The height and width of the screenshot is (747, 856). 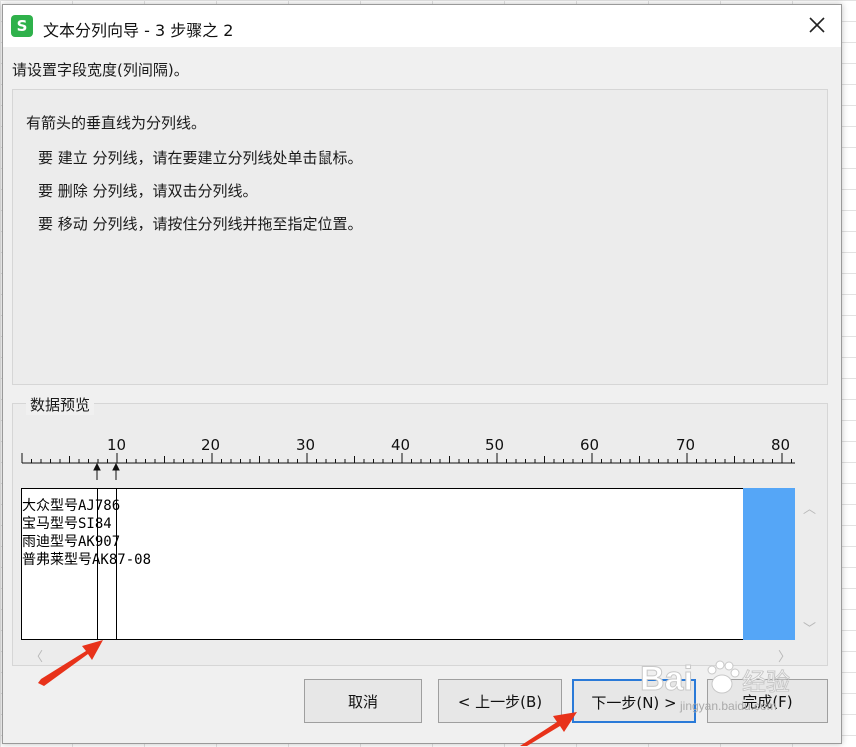 I want to click on cancel-button: 取消, so click(x=363, y=701).